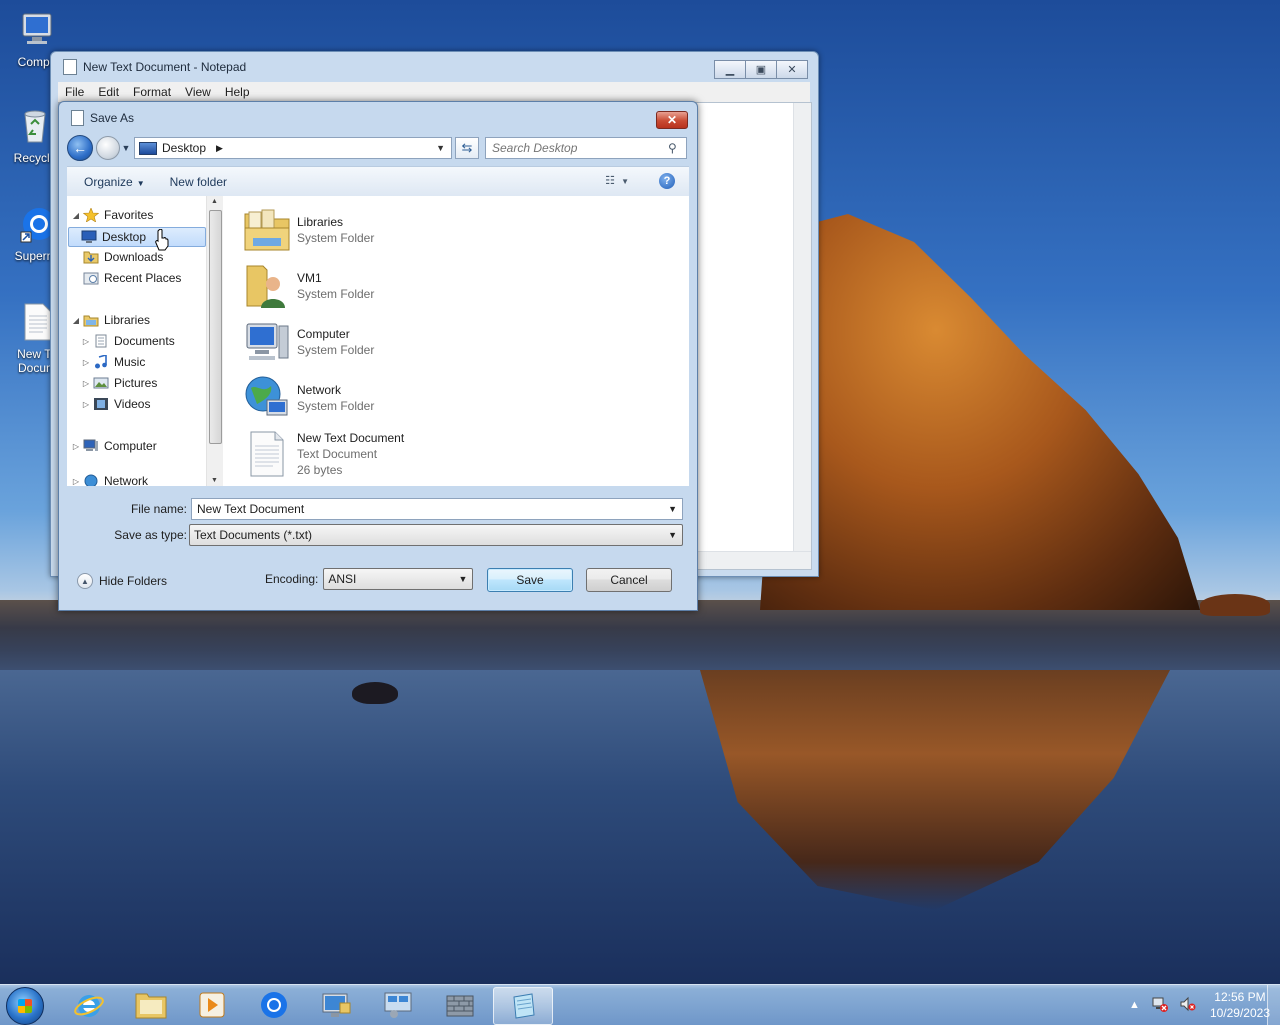  I want to click on notepad-close-button: ✕, so click(792, 69).